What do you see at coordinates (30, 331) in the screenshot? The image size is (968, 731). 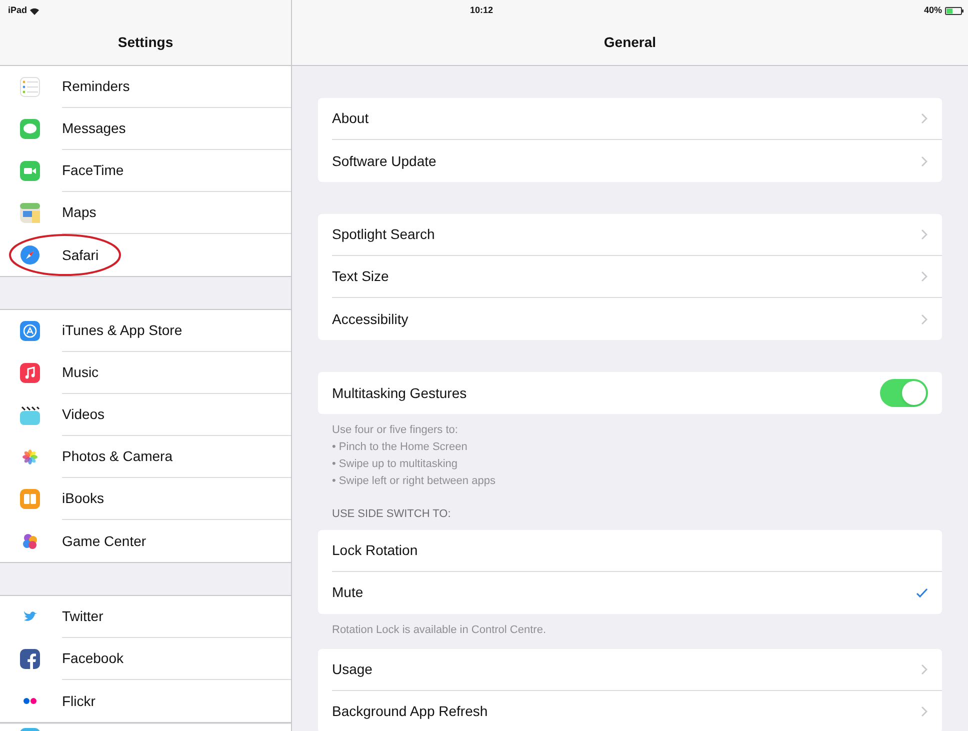 I see `app-store-icon` at bounding box center [30, 331].